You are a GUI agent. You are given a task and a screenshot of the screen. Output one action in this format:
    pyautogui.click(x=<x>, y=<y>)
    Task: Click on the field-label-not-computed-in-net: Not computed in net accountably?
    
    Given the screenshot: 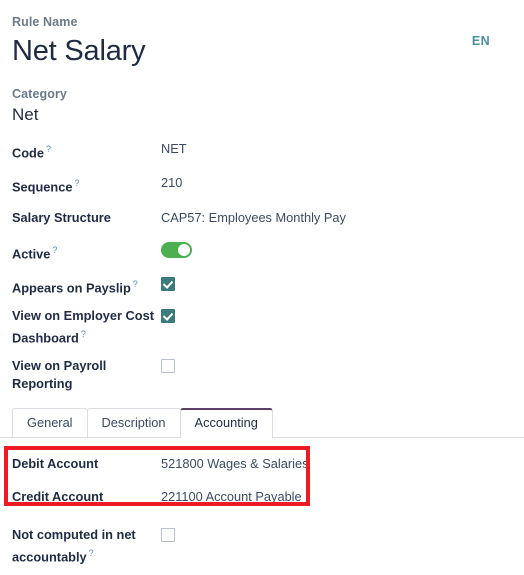 What is the action you would take?
    pyautogui.click(x=86, y=546)
    